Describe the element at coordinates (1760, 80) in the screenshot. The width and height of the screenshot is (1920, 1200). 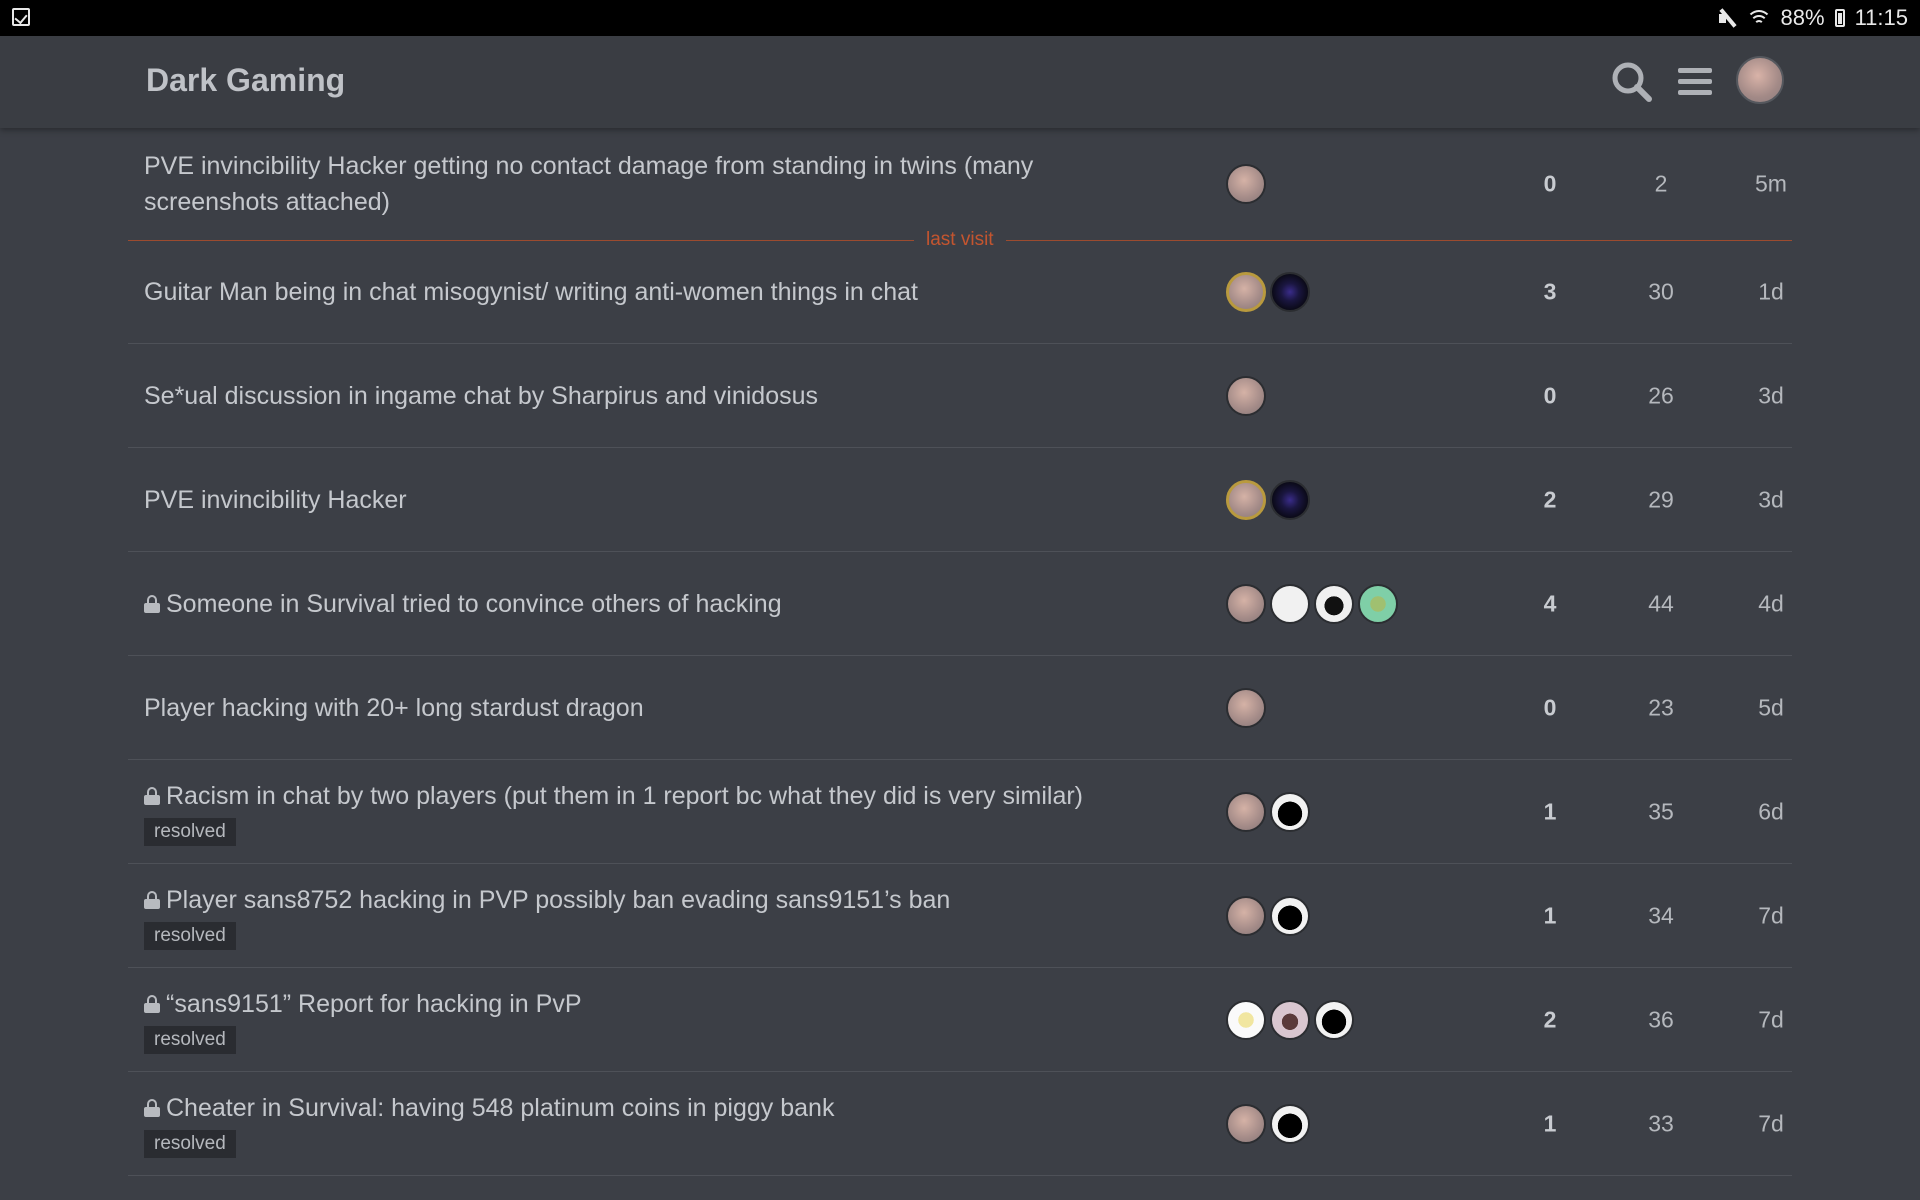
I see `user-avatar` at that location.